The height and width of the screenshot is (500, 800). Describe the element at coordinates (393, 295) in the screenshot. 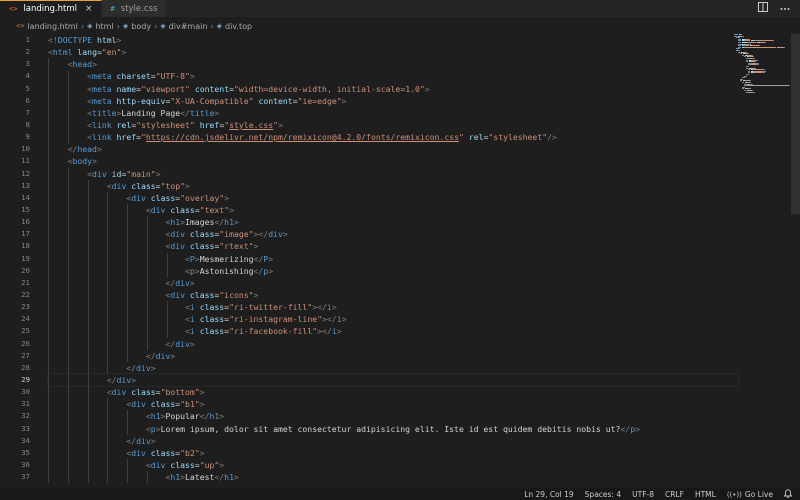

I see `code-line: <div class="icons">` at that location.